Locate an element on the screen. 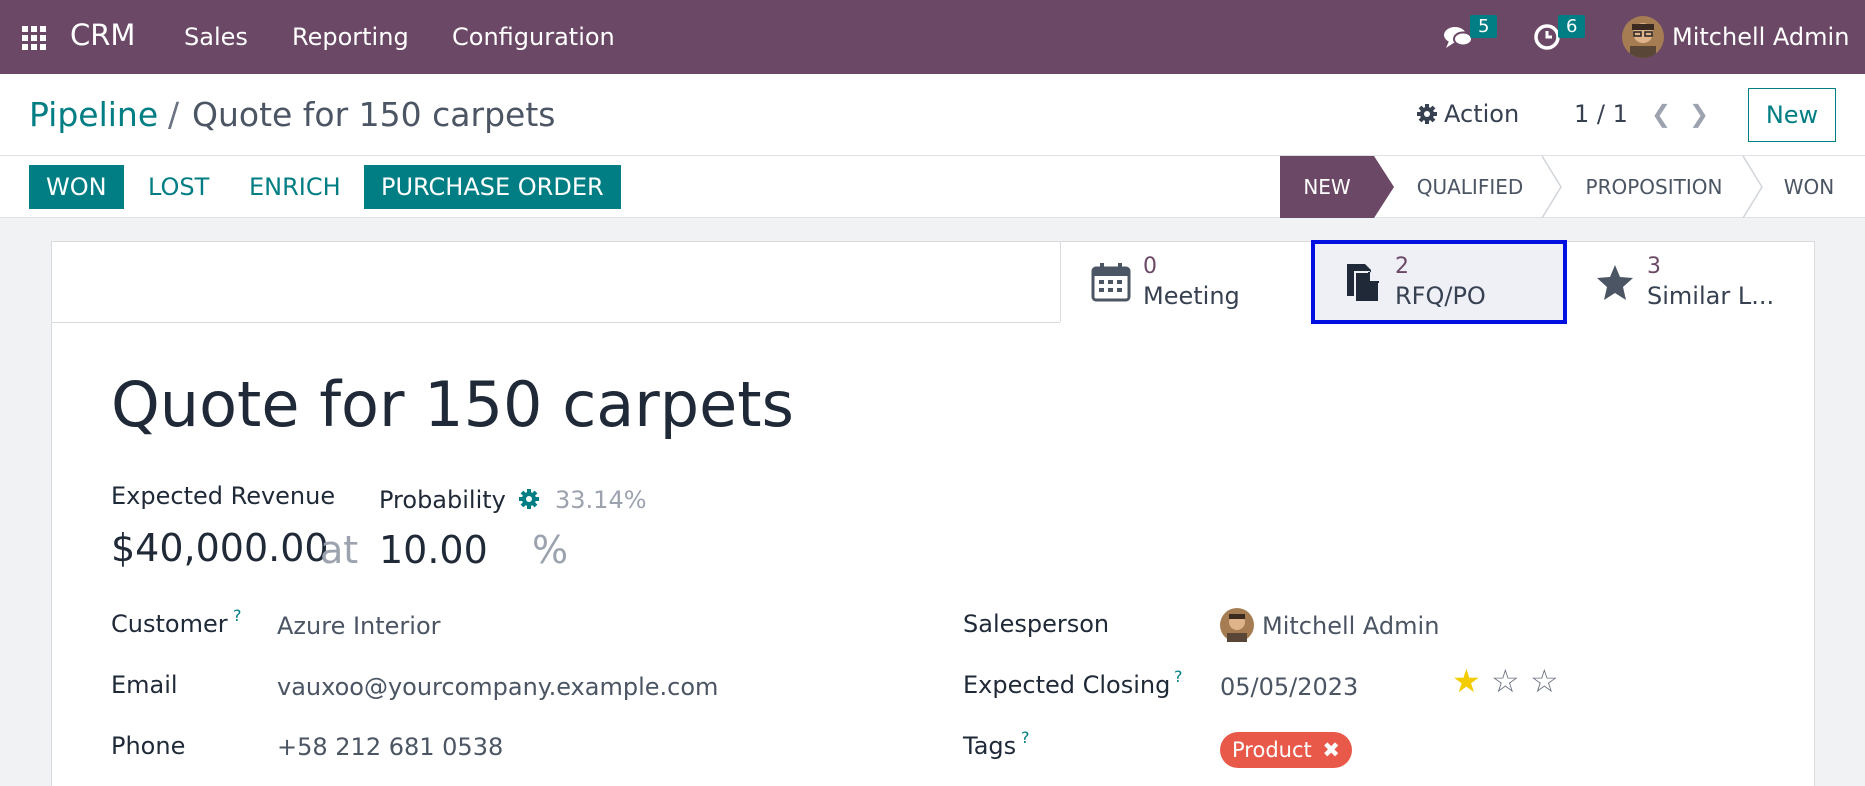  tag-label: Product is located at coordinates (1272, 750).